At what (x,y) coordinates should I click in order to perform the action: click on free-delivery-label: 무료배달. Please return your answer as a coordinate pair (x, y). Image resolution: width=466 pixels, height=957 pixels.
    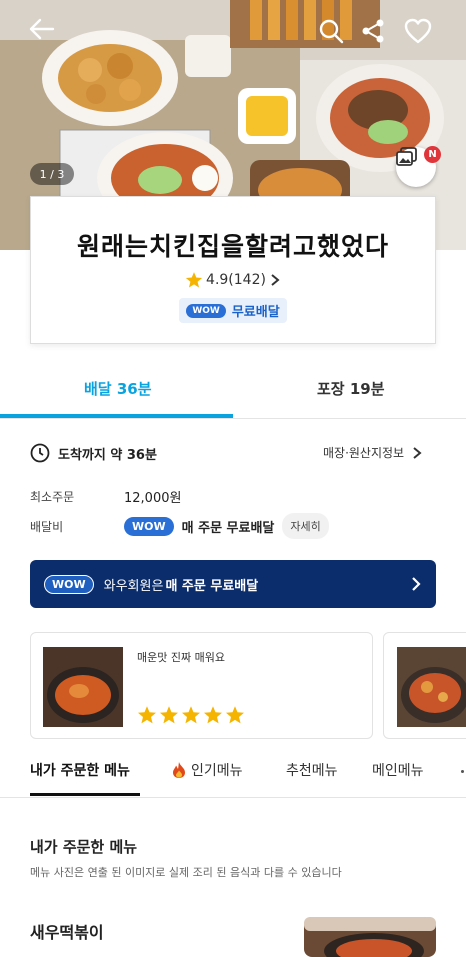
    Looking at the image, I should click on (255, 312).